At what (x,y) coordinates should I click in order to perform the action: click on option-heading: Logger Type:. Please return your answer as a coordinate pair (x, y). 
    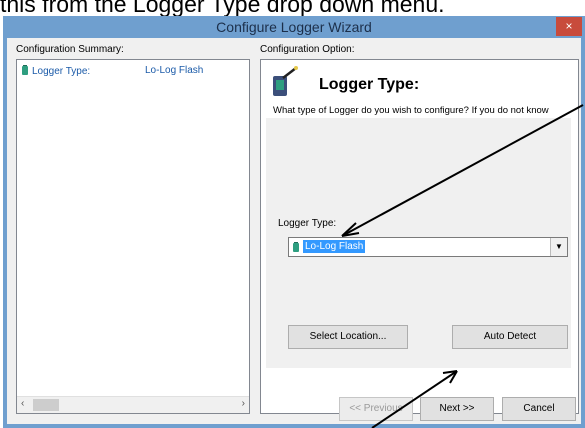
    Looking at the image, I should click on (369, 84).